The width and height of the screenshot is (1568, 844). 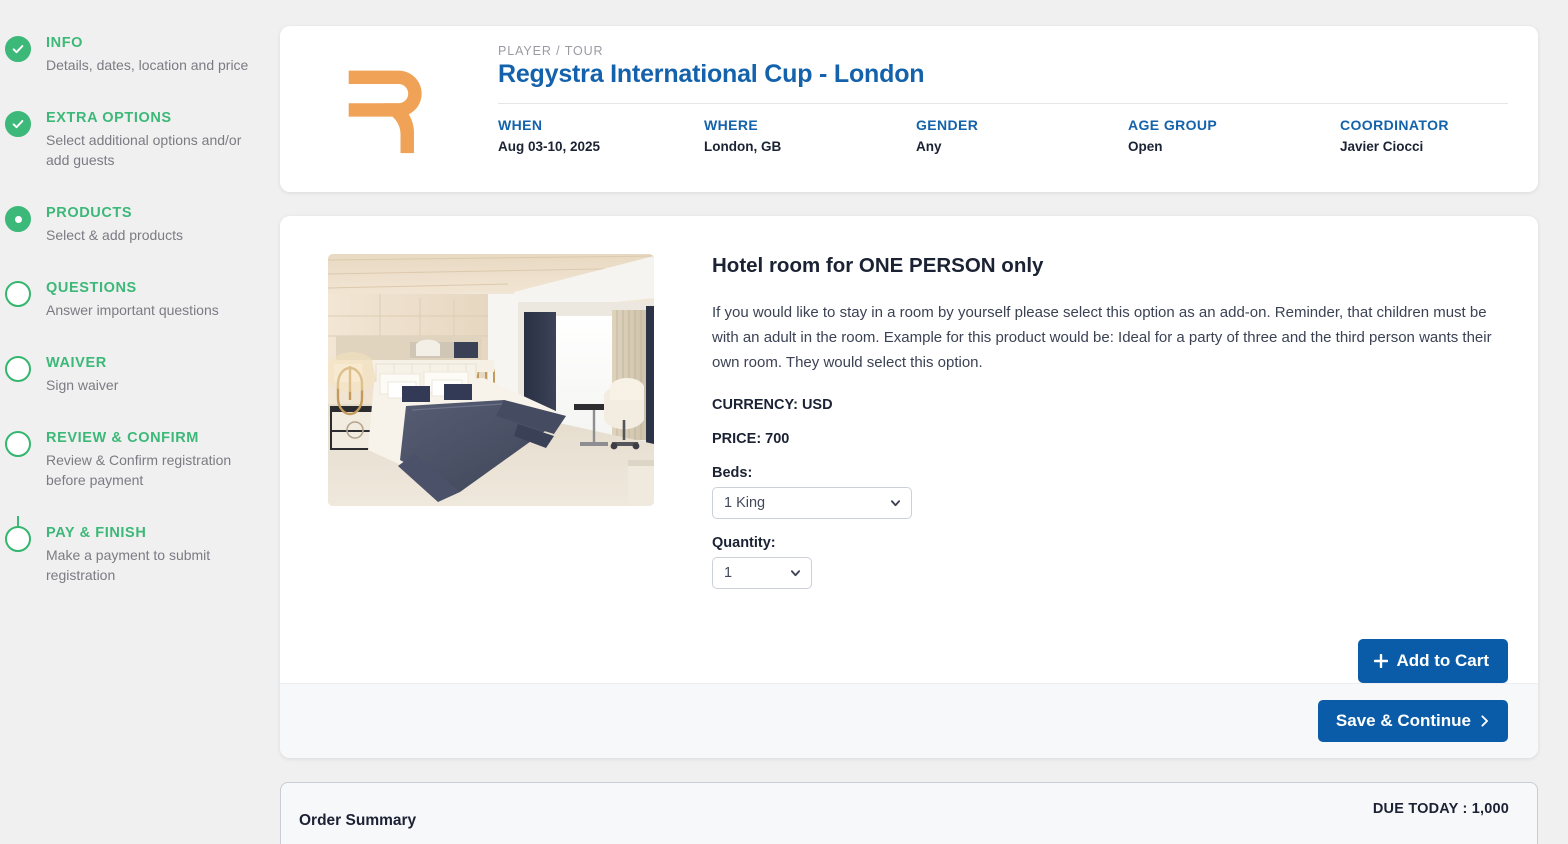 What do you see at coordinates (810, 135) in the screenshot?
I see `meta-where: WHERE London, GB` at bounding box center [810, 135].